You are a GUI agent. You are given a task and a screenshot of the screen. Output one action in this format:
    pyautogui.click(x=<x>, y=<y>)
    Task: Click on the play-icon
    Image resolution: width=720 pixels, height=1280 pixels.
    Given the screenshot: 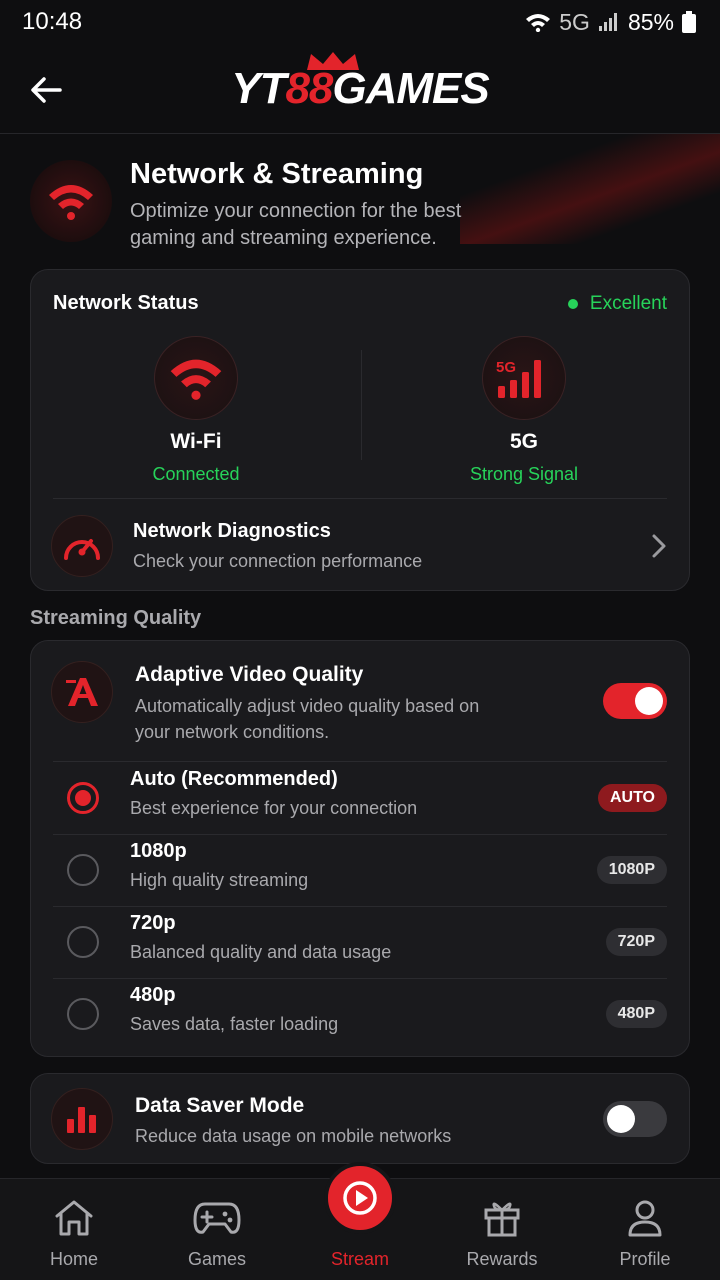 What is the action you would take?
    pyautogui.click(x=360, y=1198)
    